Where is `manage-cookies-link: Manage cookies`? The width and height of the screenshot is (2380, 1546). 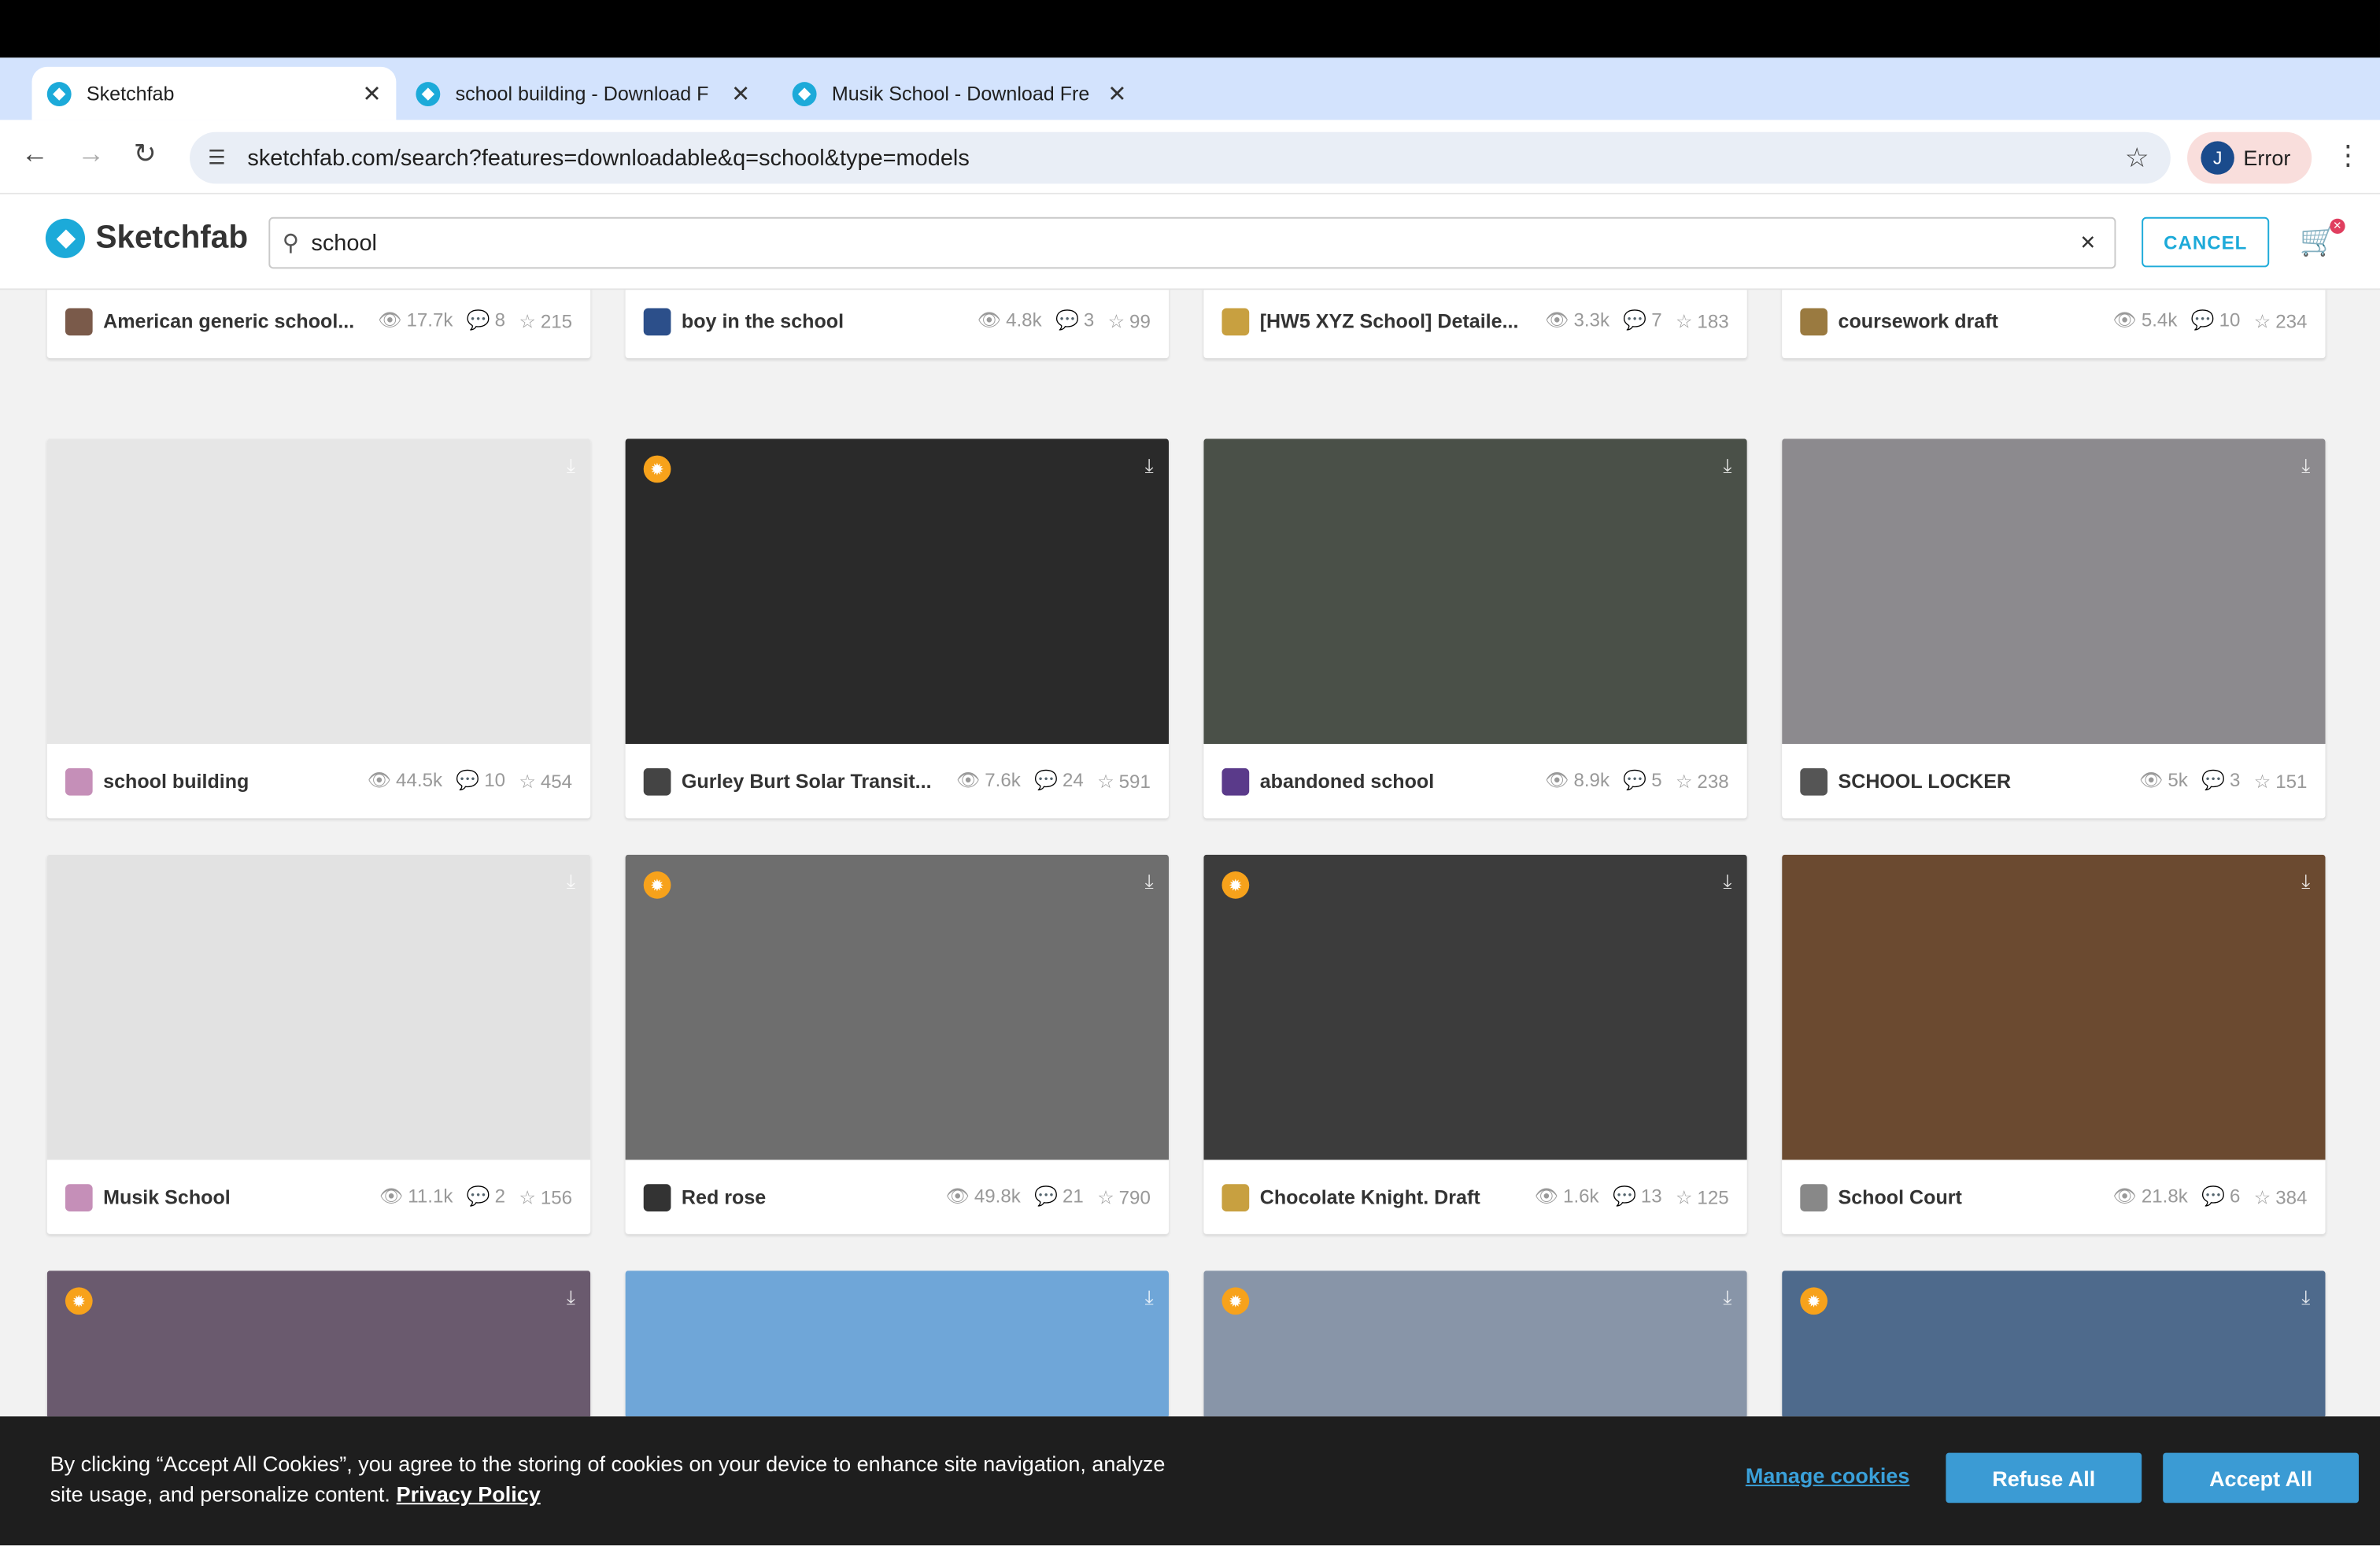 manage-cookies-link: Manage cookies is located at coordinates (1828, 1475).